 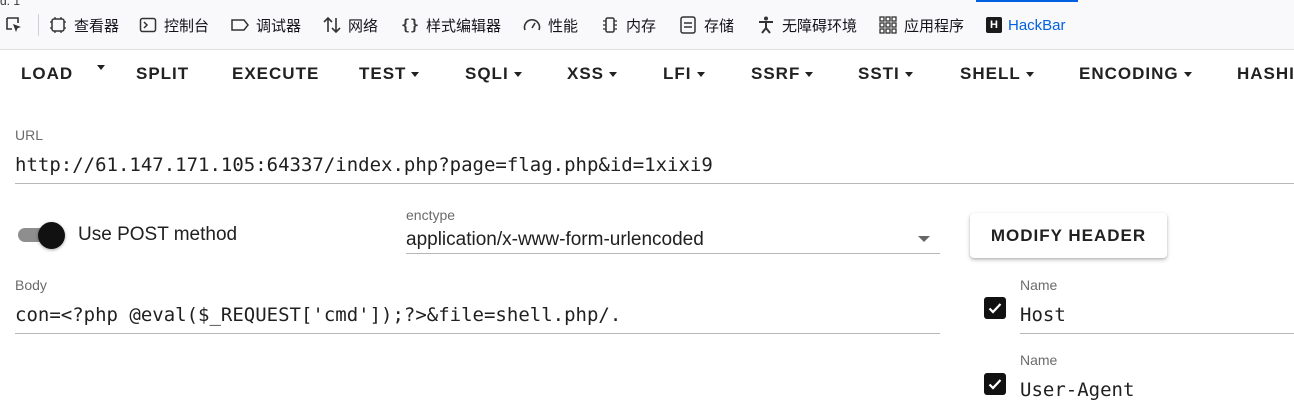 I want to click on style-editor-icon: {}, so click(x=410, y=25).